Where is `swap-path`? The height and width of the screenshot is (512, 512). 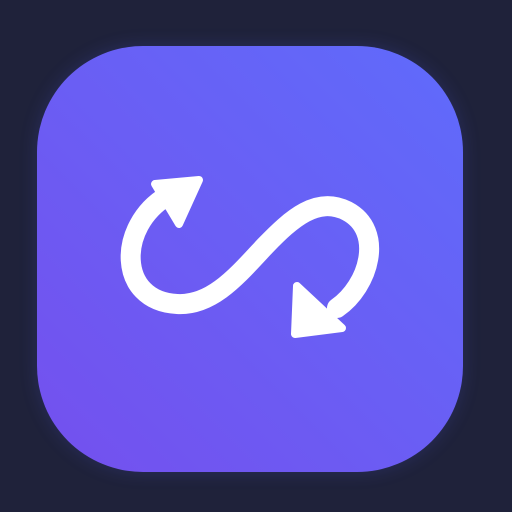
swap-path is located at coordinates (250, 252).